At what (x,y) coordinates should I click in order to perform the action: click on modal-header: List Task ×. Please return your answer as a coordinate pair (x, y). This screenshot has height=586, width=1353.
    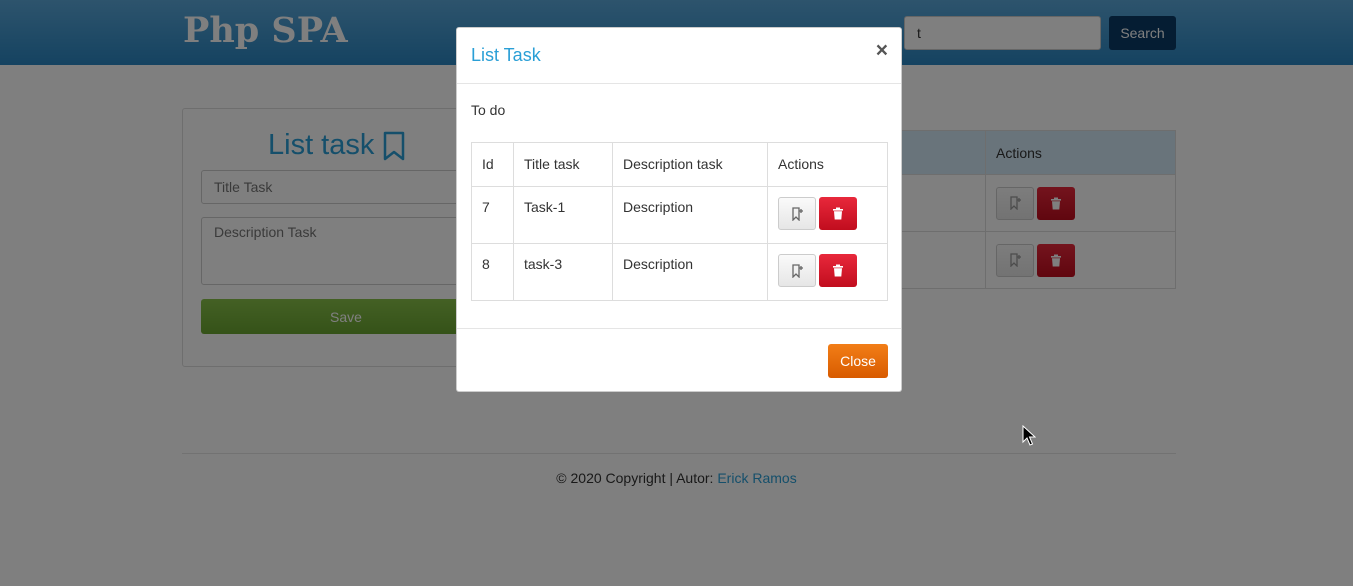
    Looking at the image, I should click on (679, 56).